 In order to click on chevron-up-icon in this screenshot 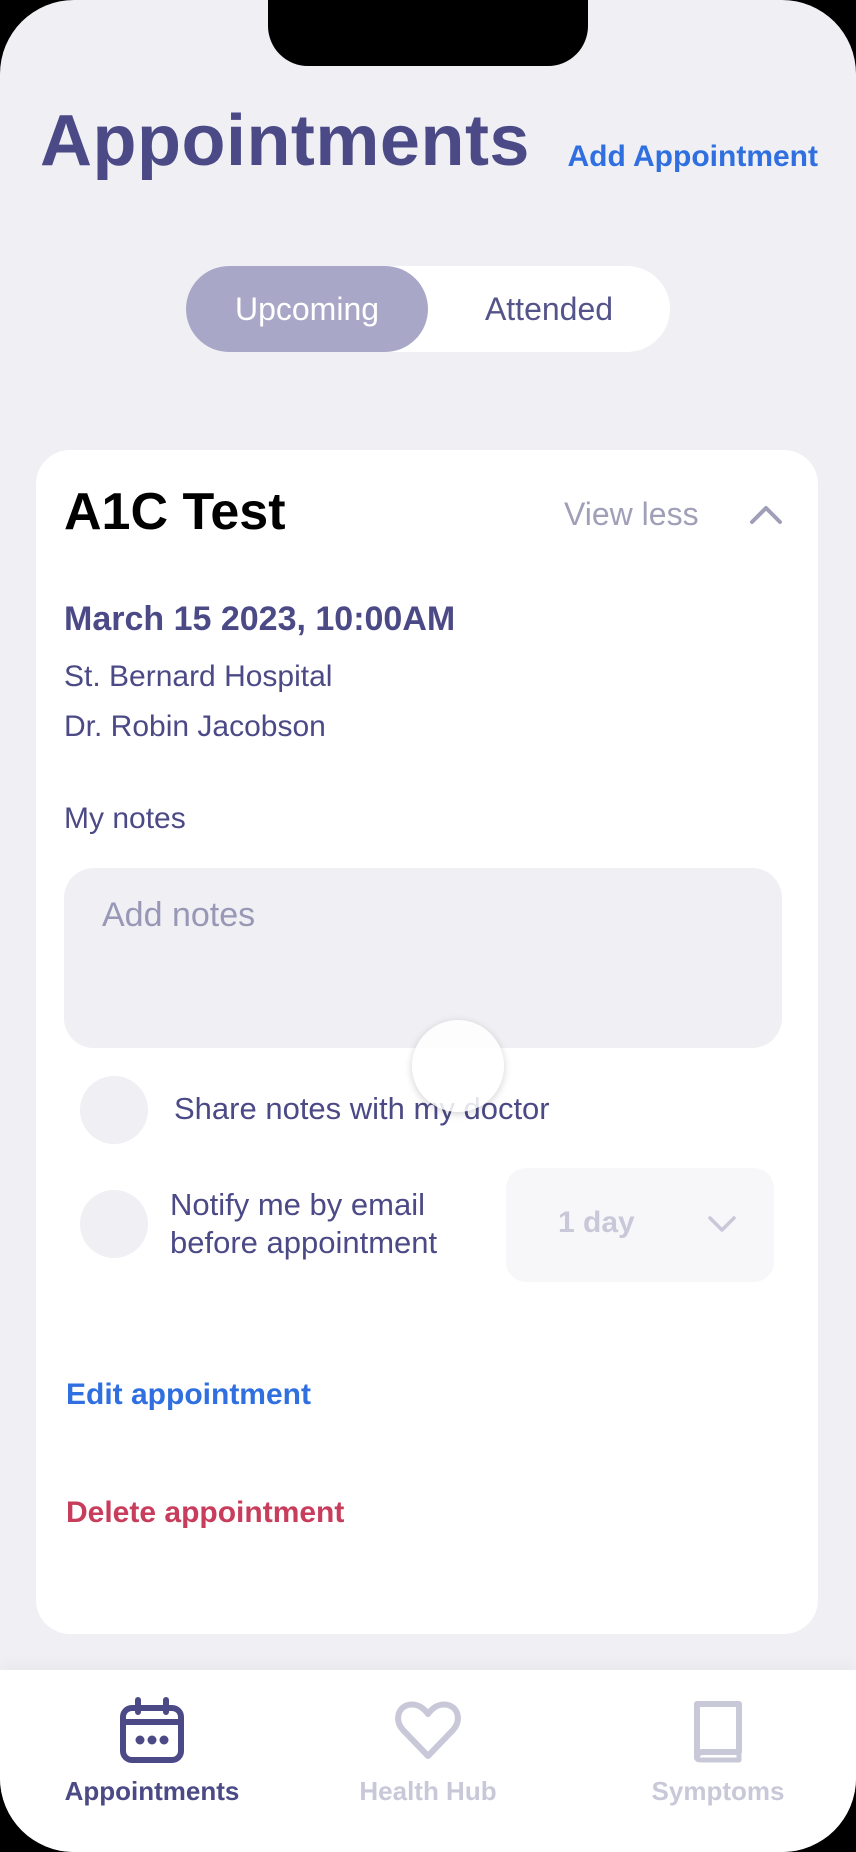, I will do `click(766, 514)`.